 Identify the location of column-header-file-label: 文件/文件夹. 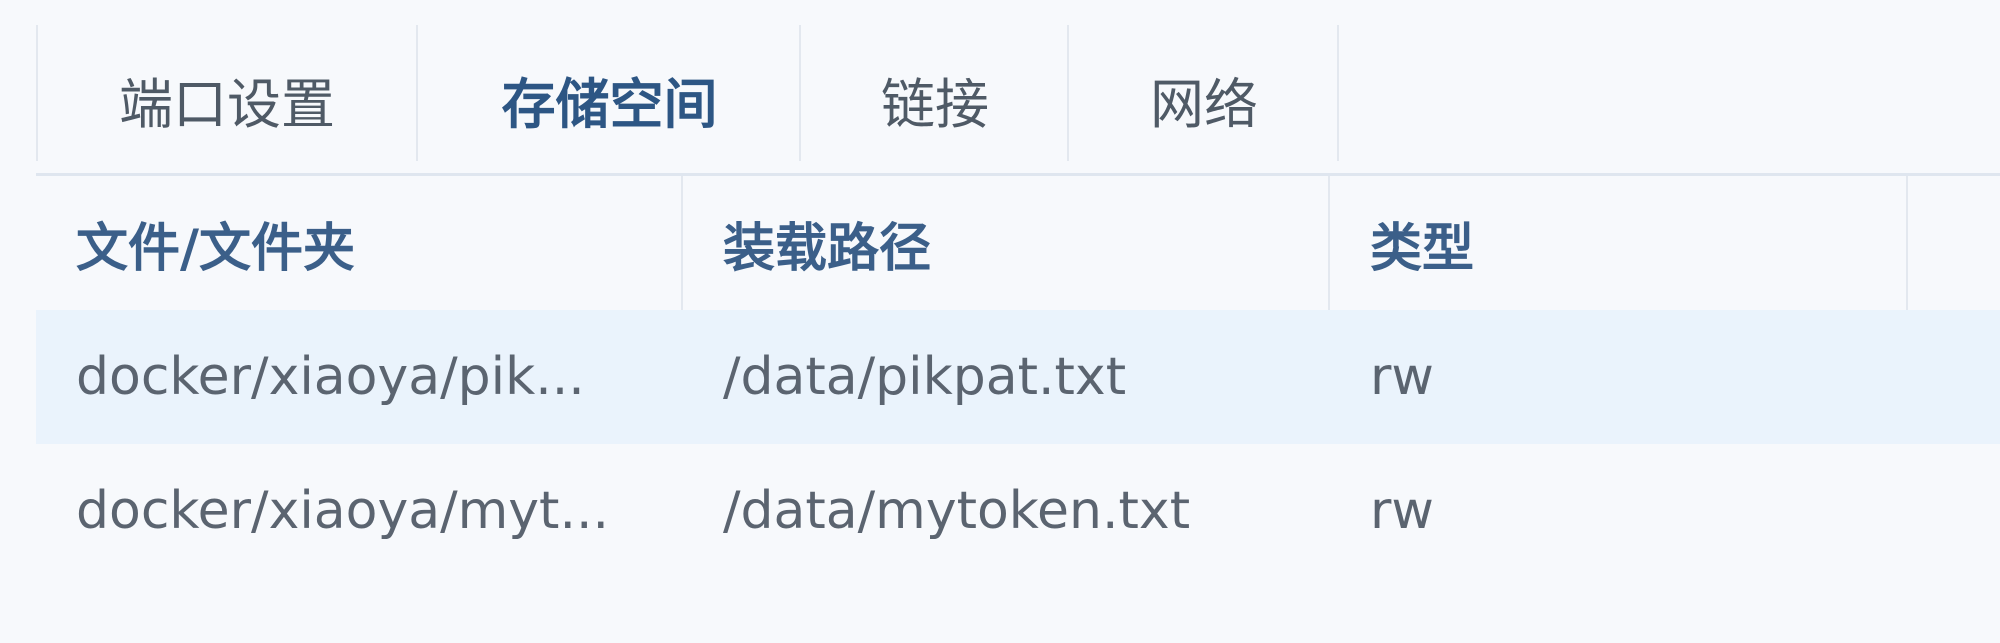
(215, 248).